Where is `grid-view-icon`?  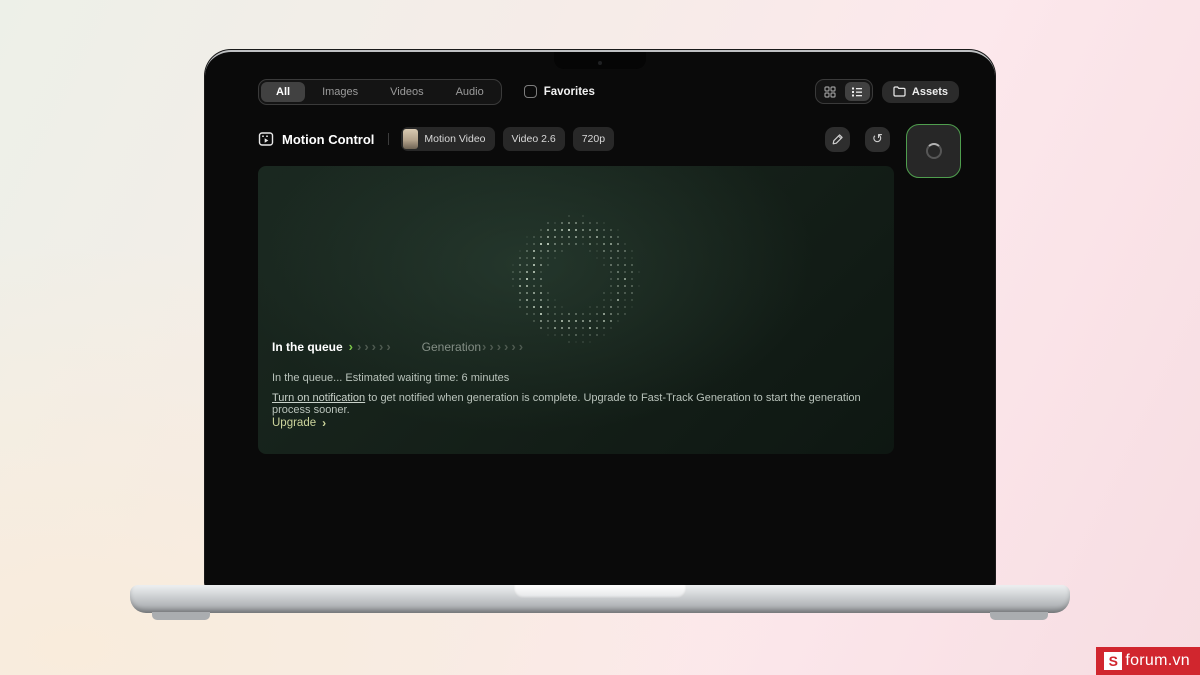 grid-view-icon is located at coordinates (830, 91).